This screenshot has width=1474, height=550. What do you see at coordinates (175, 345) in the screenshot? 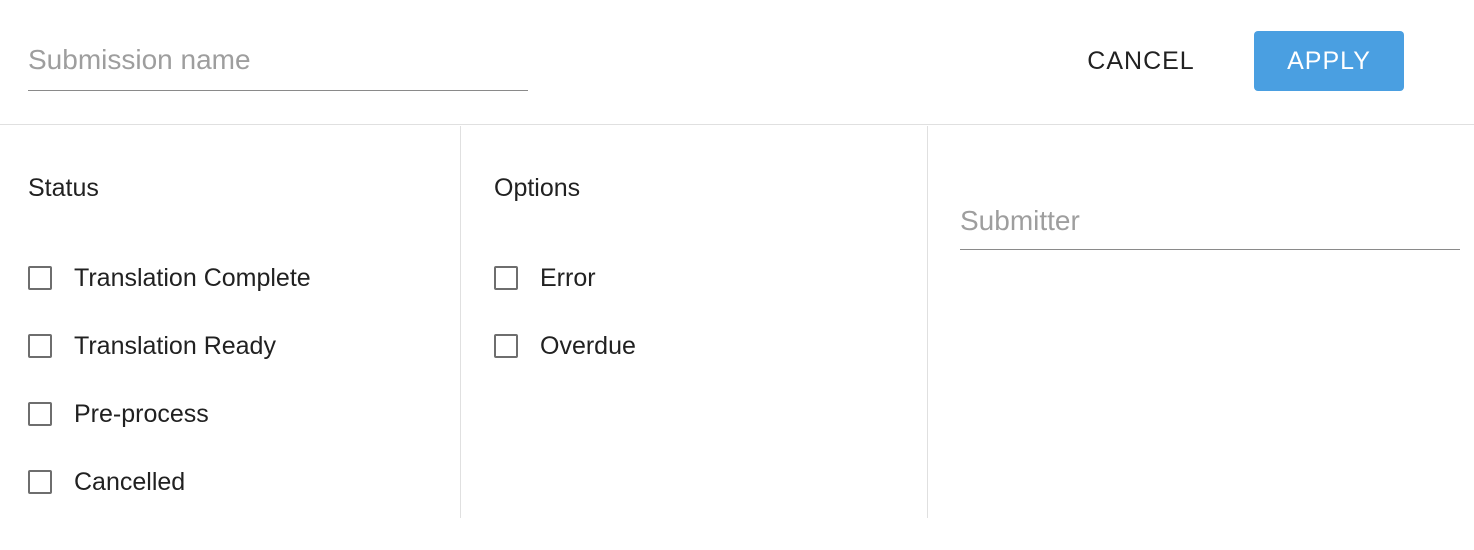
I see `checkbox-label: Translation Ready` at bounding box center [175, 345].